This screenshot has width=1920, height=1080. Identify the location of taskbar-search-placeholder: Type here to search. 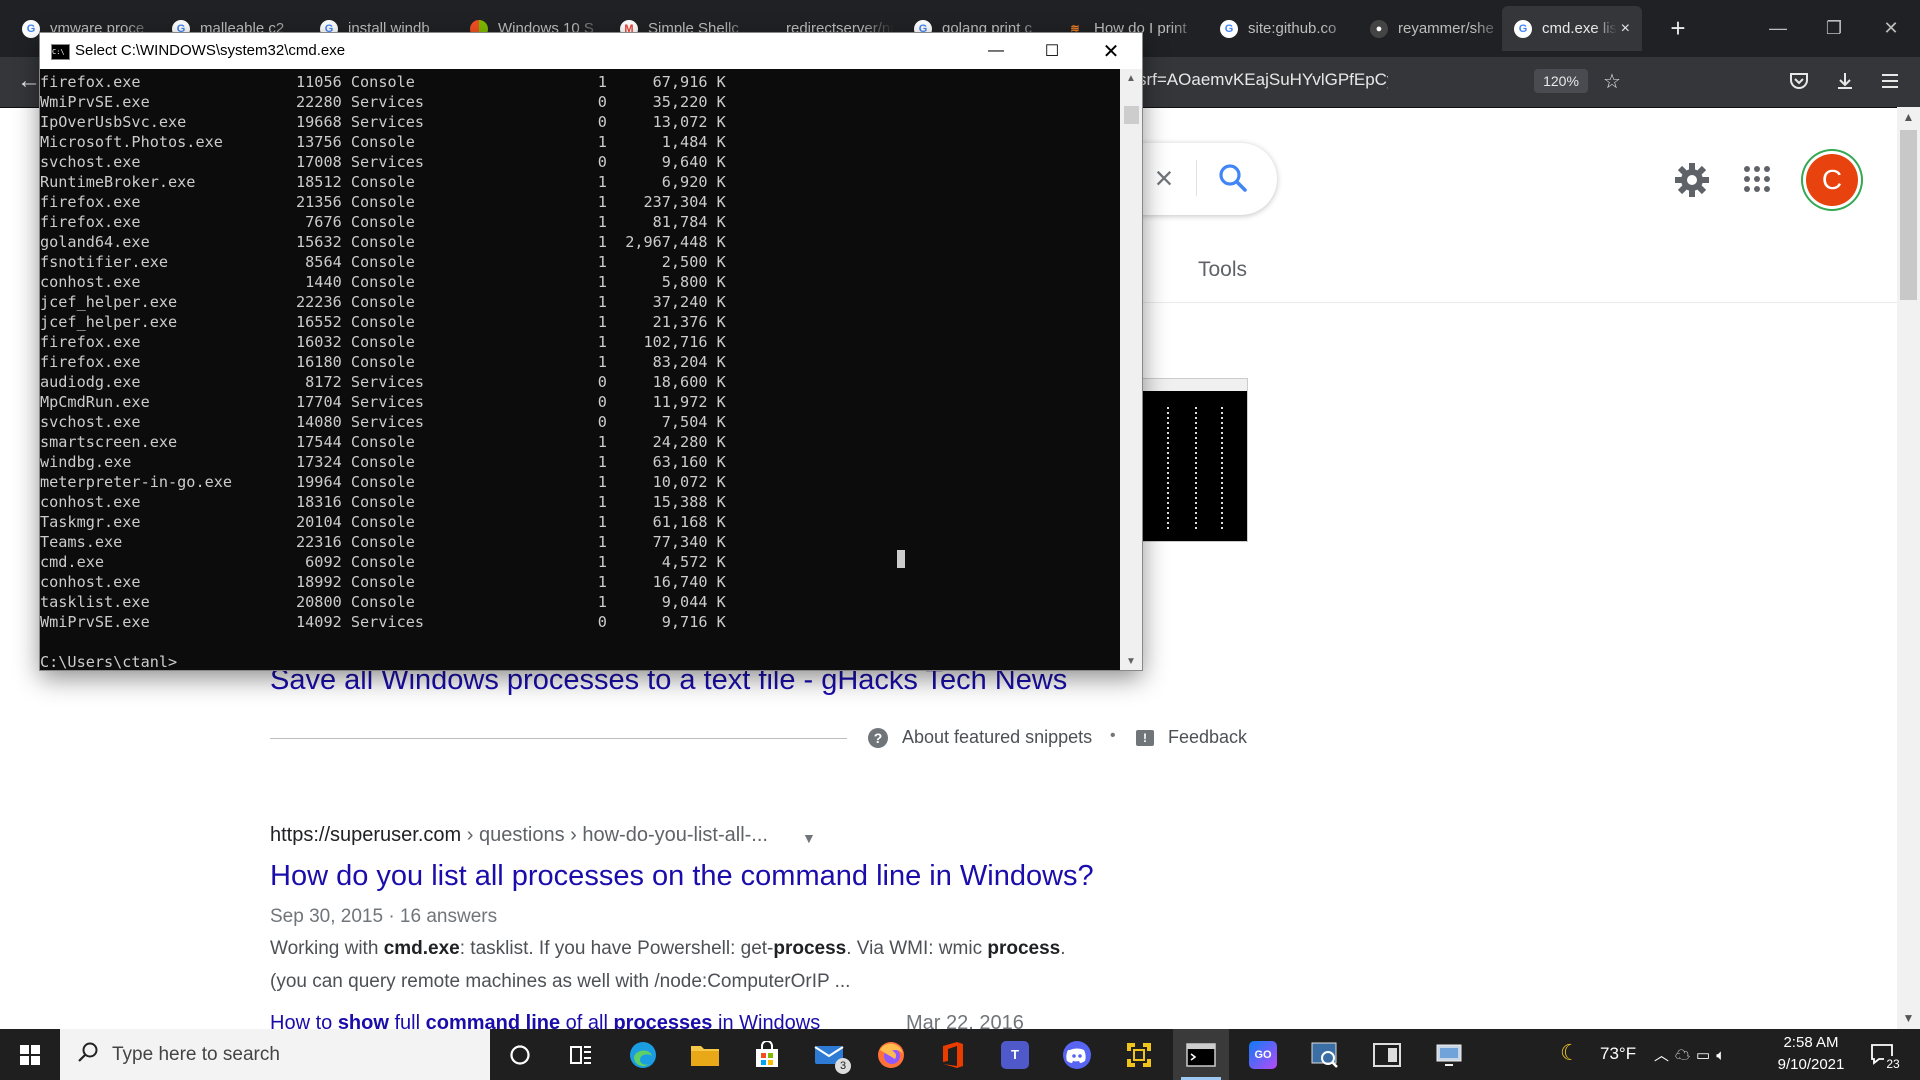
(196, 1054).